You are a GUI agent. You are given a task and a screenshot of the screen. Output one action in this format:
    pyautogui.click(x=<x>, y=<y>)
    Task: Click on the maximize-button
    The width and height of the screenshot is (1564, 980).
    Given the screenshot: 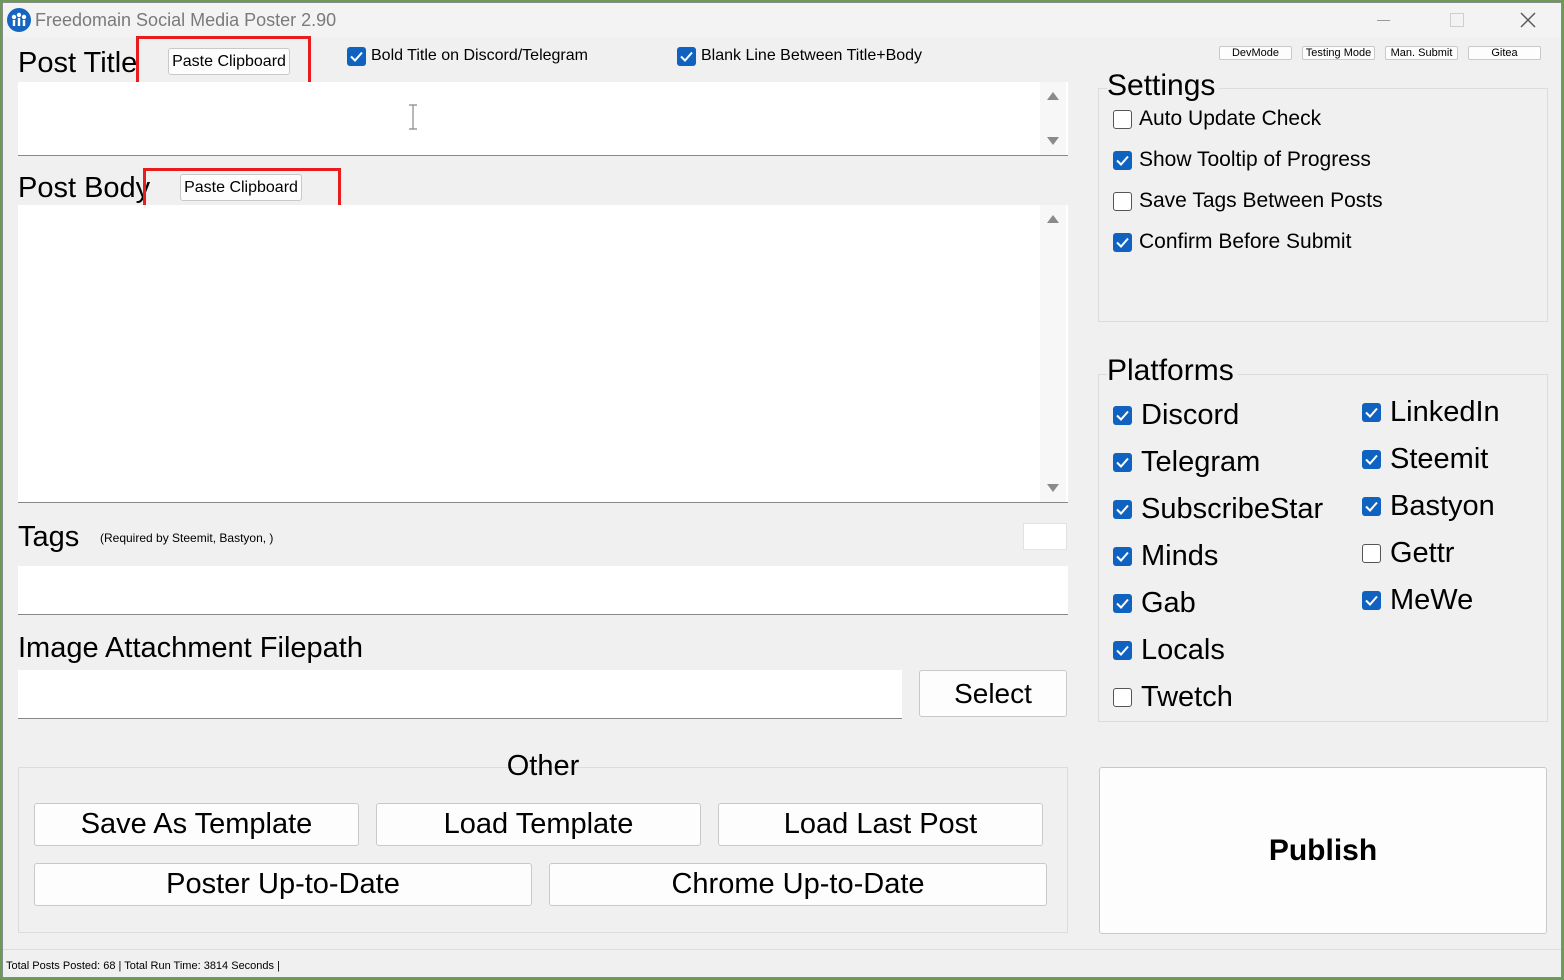 What is the action you would take?
    pyautogui.click(x=1456, y=20)
    